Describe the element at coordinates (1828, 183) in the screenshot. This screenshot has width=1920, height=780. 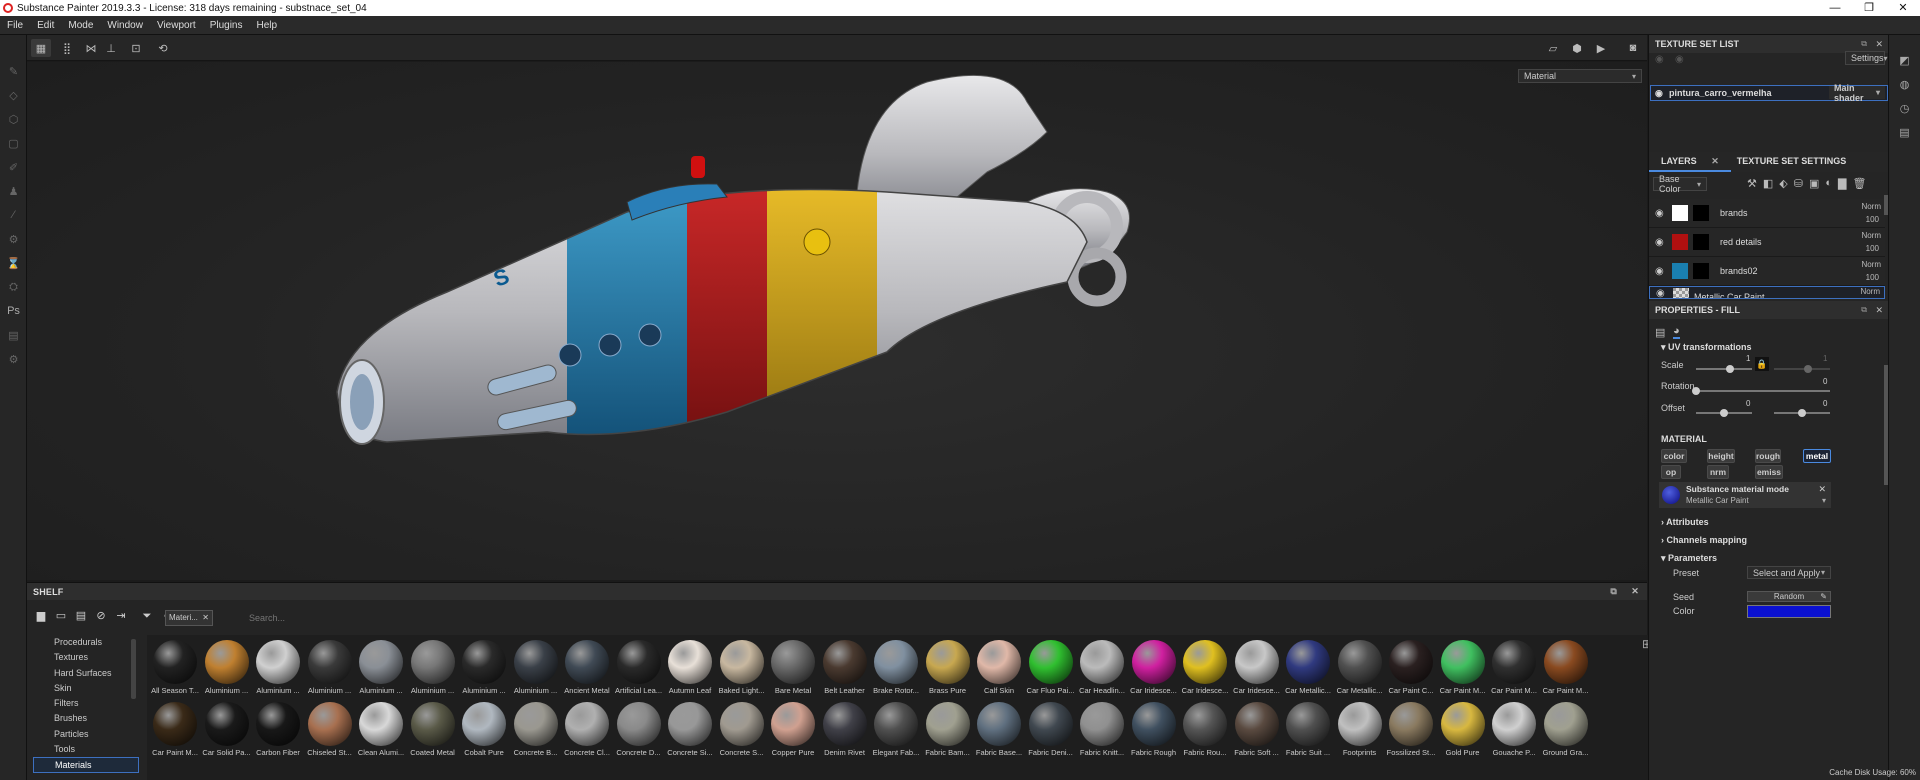
I see `mask-icon: ◐` at that location.